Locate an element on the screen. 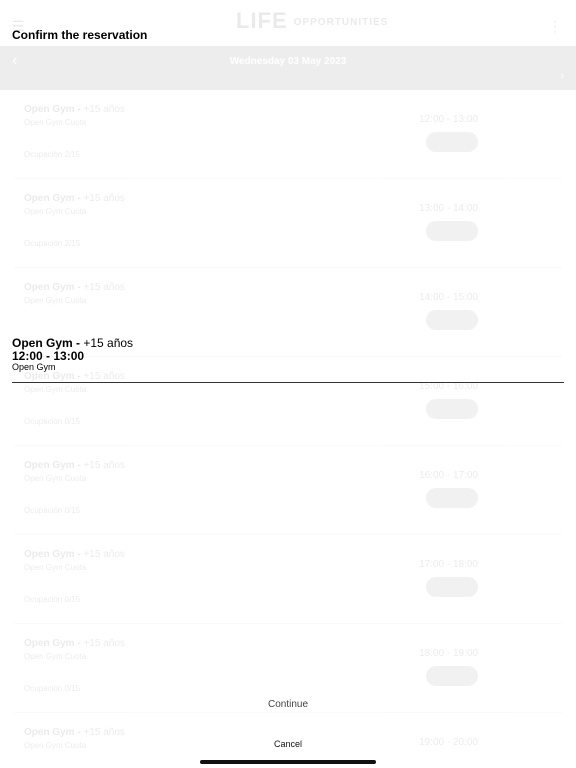  divider is located at coordinates (288, 382).